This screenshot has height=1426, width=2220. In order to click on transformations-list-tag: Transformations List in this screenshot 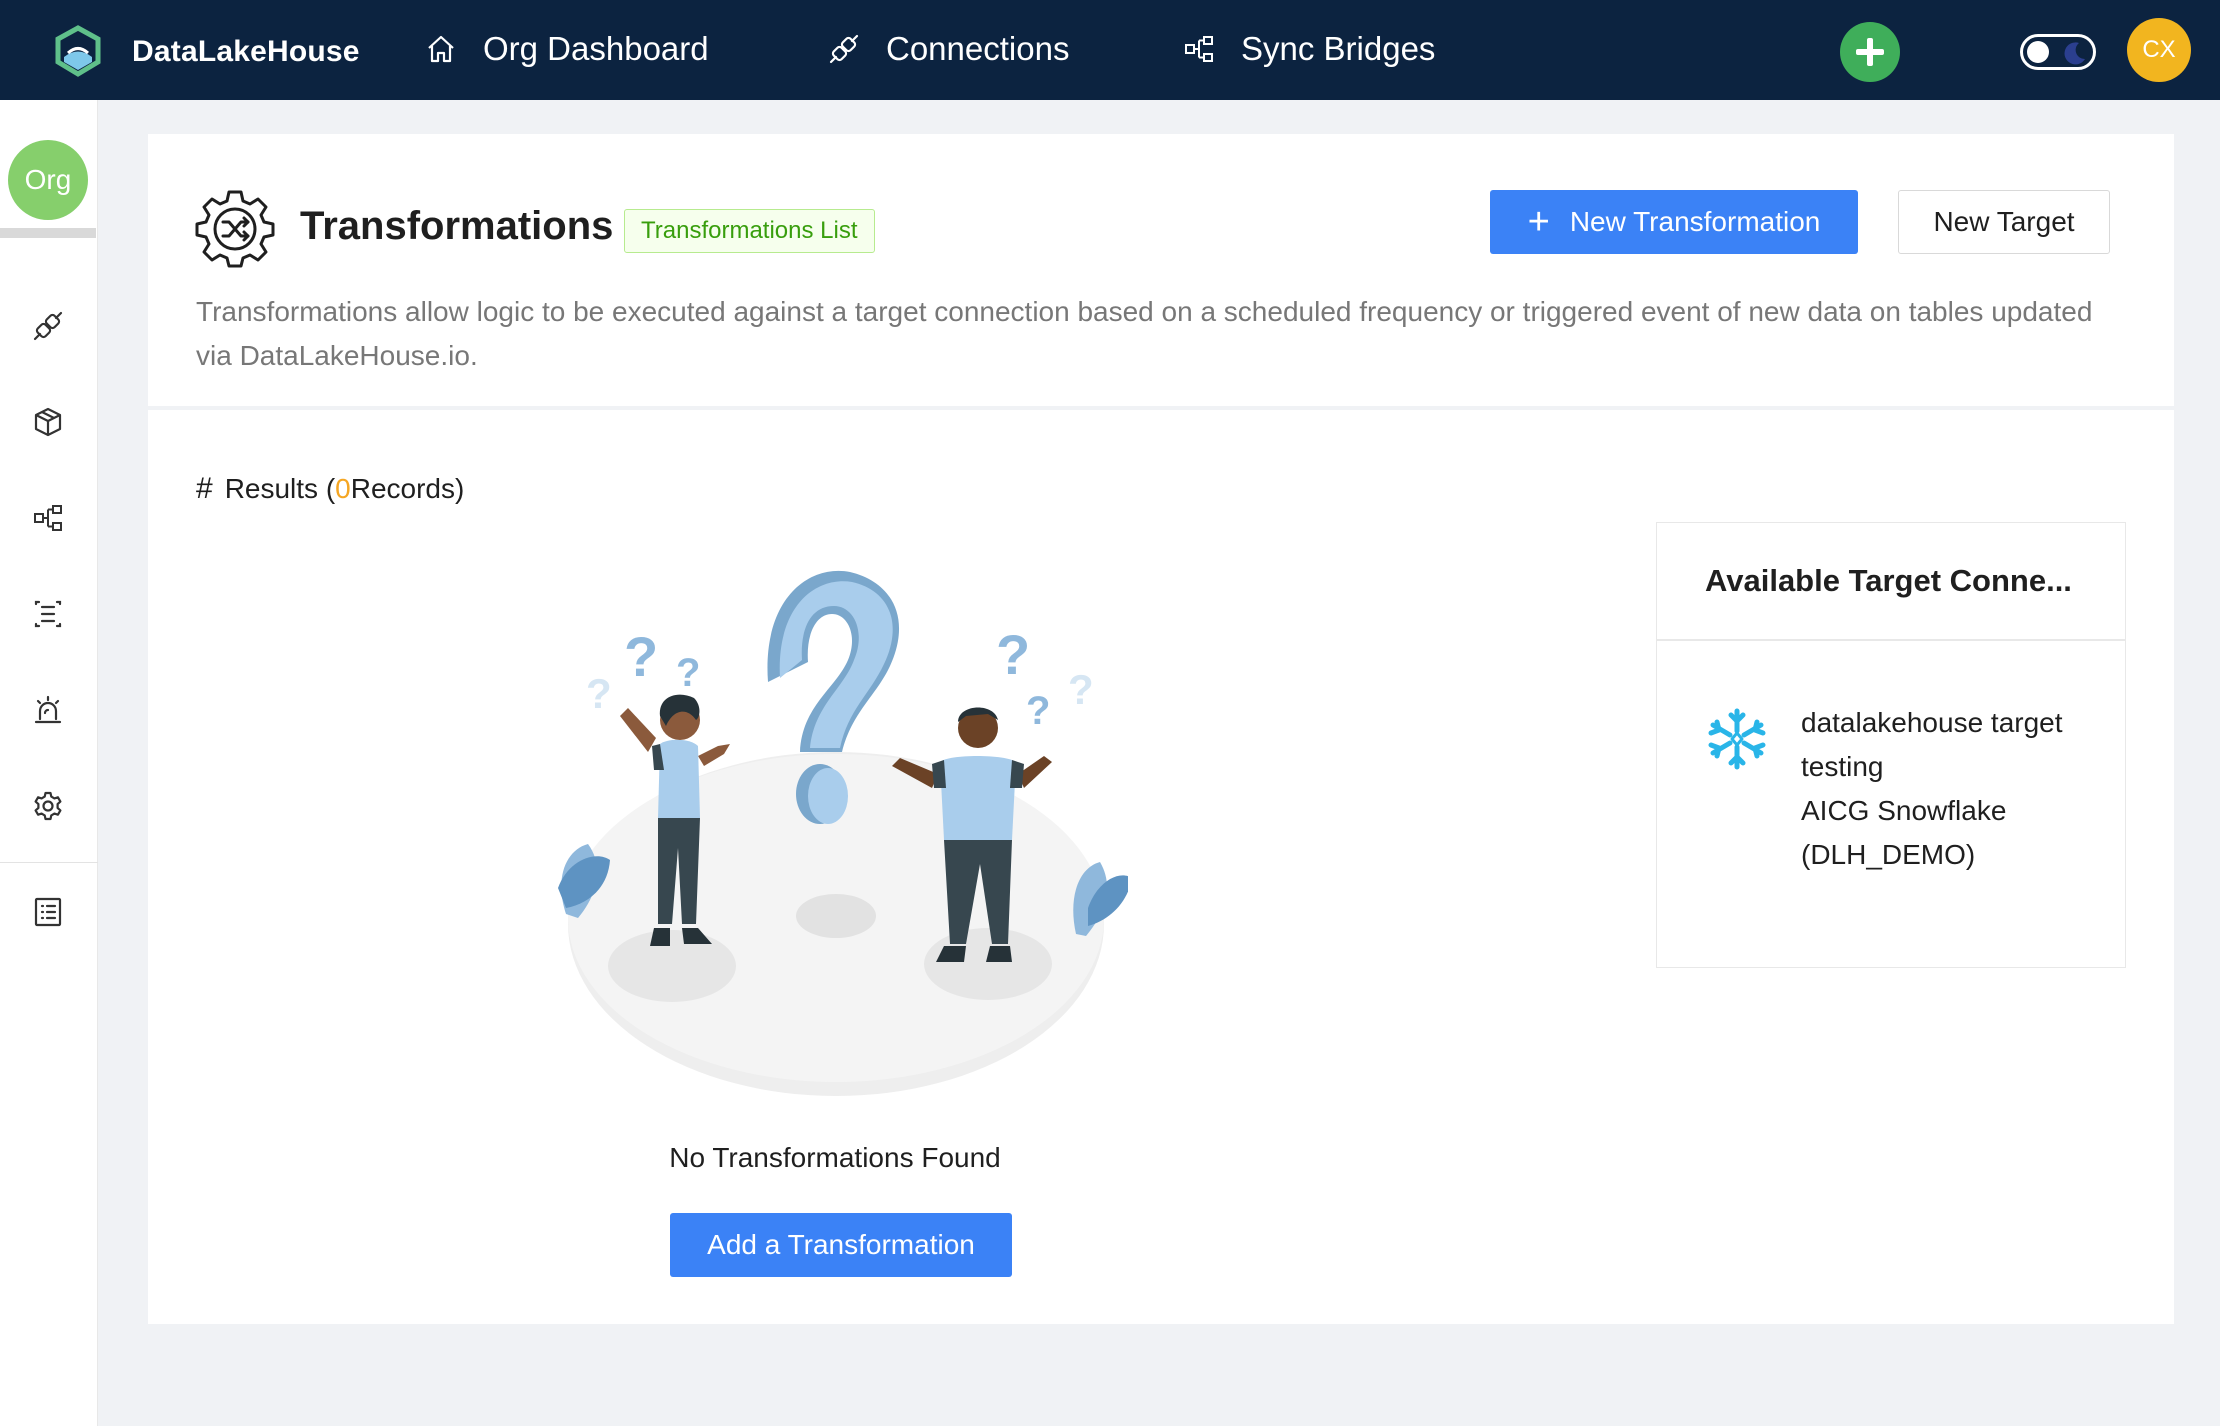, I will do `click(749, 231)`.